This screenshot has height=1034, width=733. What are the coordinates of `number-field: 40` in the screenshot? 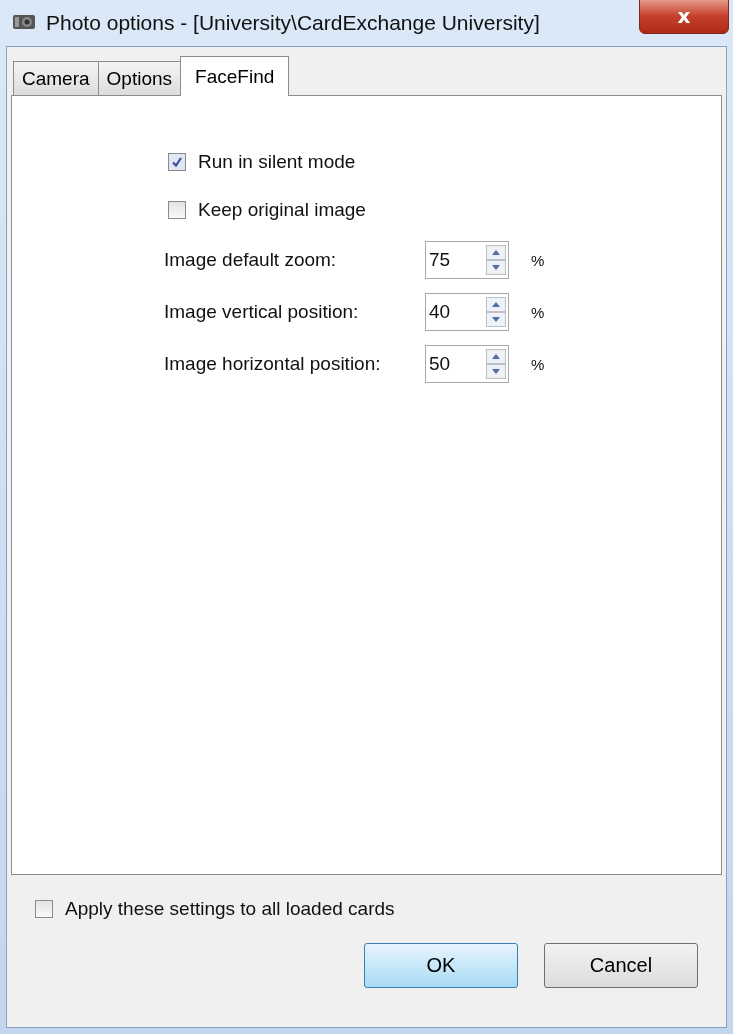 It's located at (467, 312).